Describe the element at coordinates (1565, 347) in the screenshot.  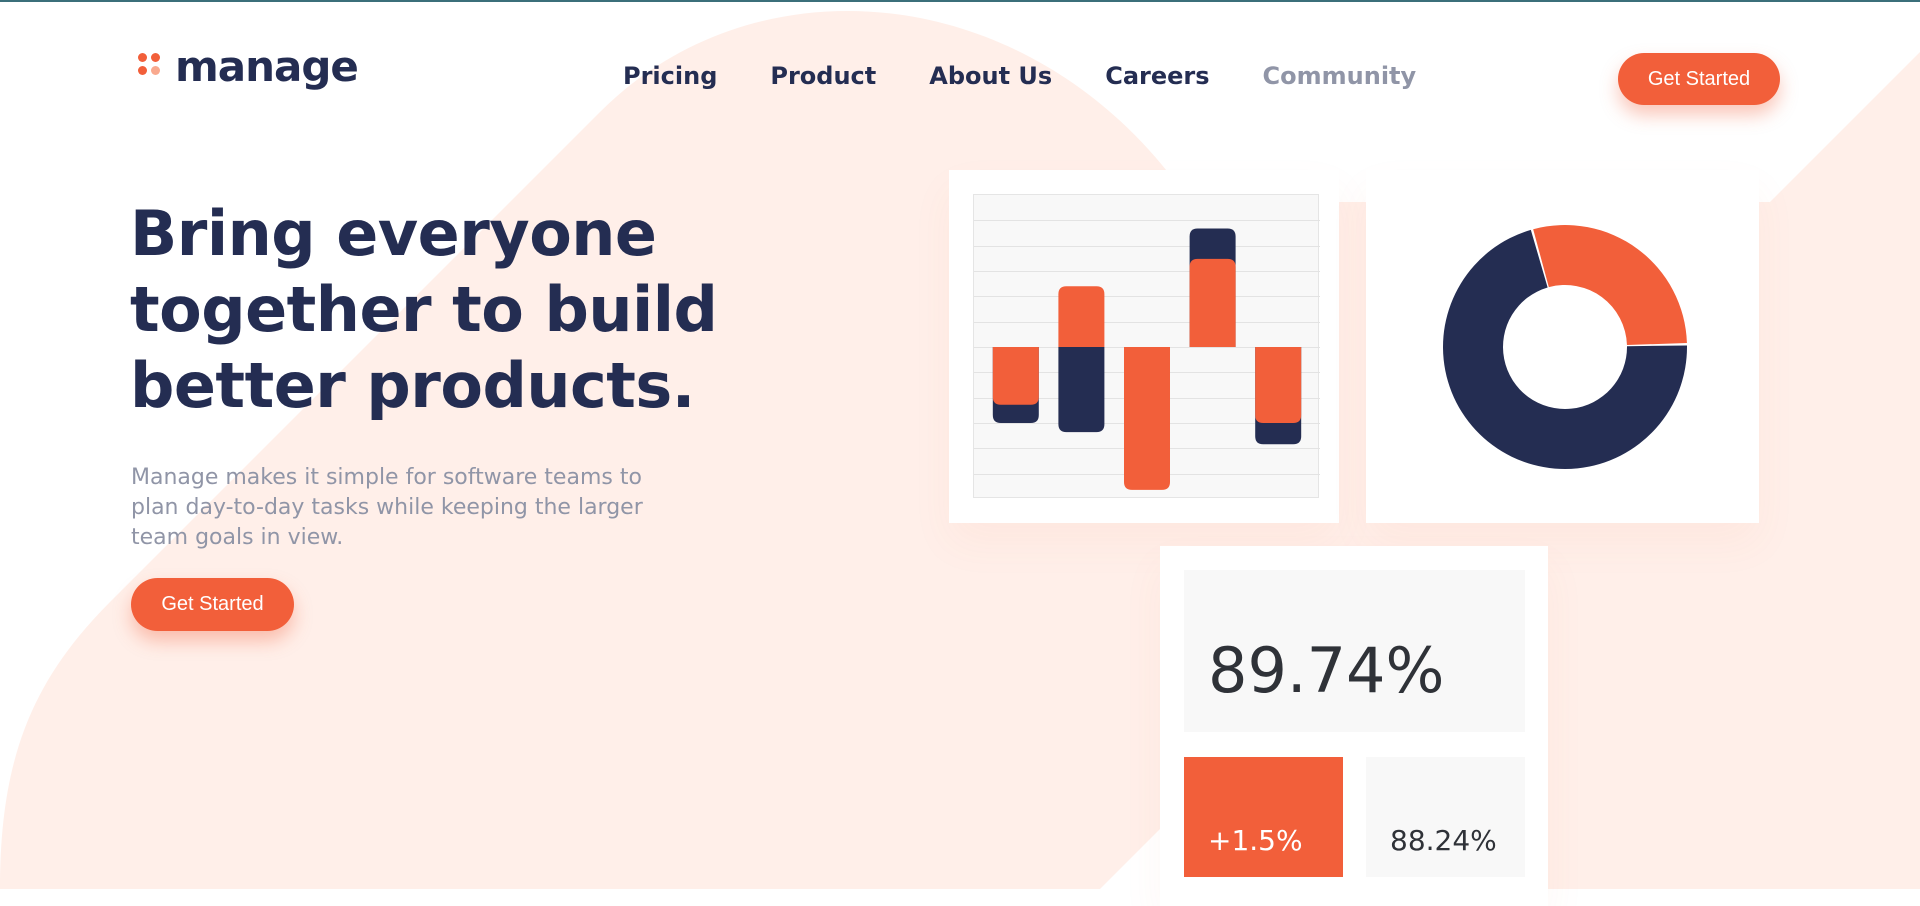
I see `donut-chart` at that location.